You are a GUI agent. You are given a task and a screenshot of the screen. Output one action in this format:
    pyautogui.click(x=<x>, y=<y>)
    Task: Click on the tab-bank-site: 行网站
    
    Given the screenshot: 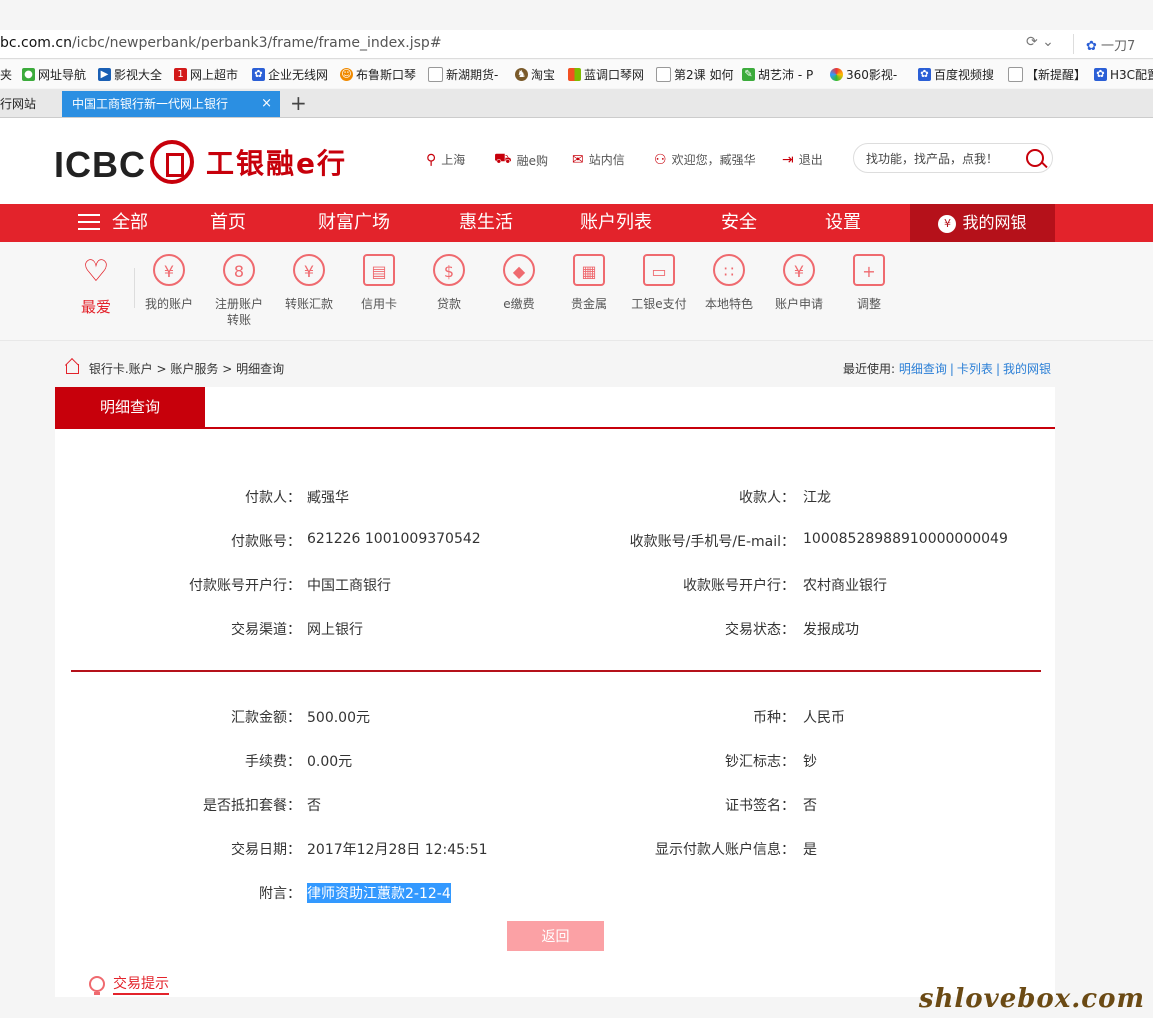 What is the action you would take?
    pyautogui.click(x=18, y=104)
    